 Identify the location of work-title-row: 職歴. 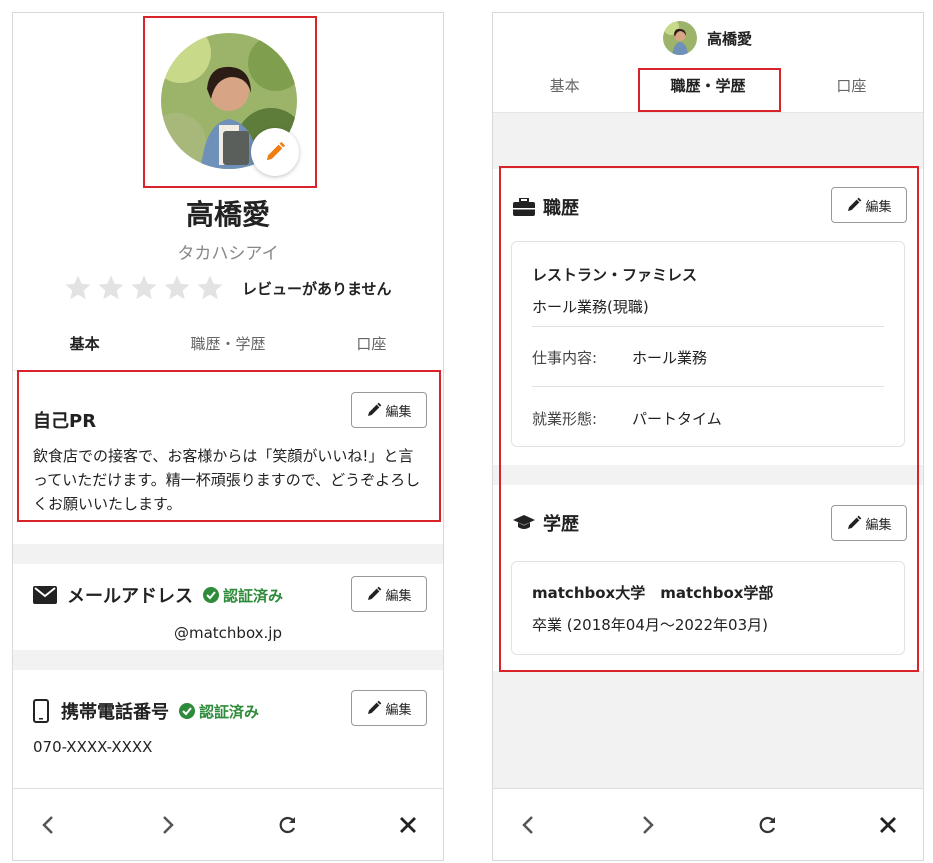
(546, 207).